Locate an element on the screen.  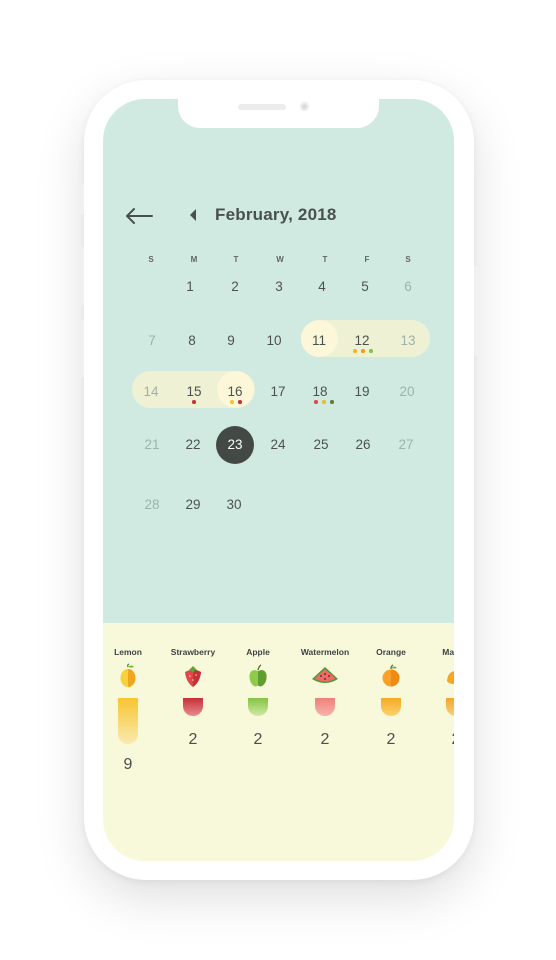
fruit-item-orange: Orange 2 is located at coordinates (391, 713).